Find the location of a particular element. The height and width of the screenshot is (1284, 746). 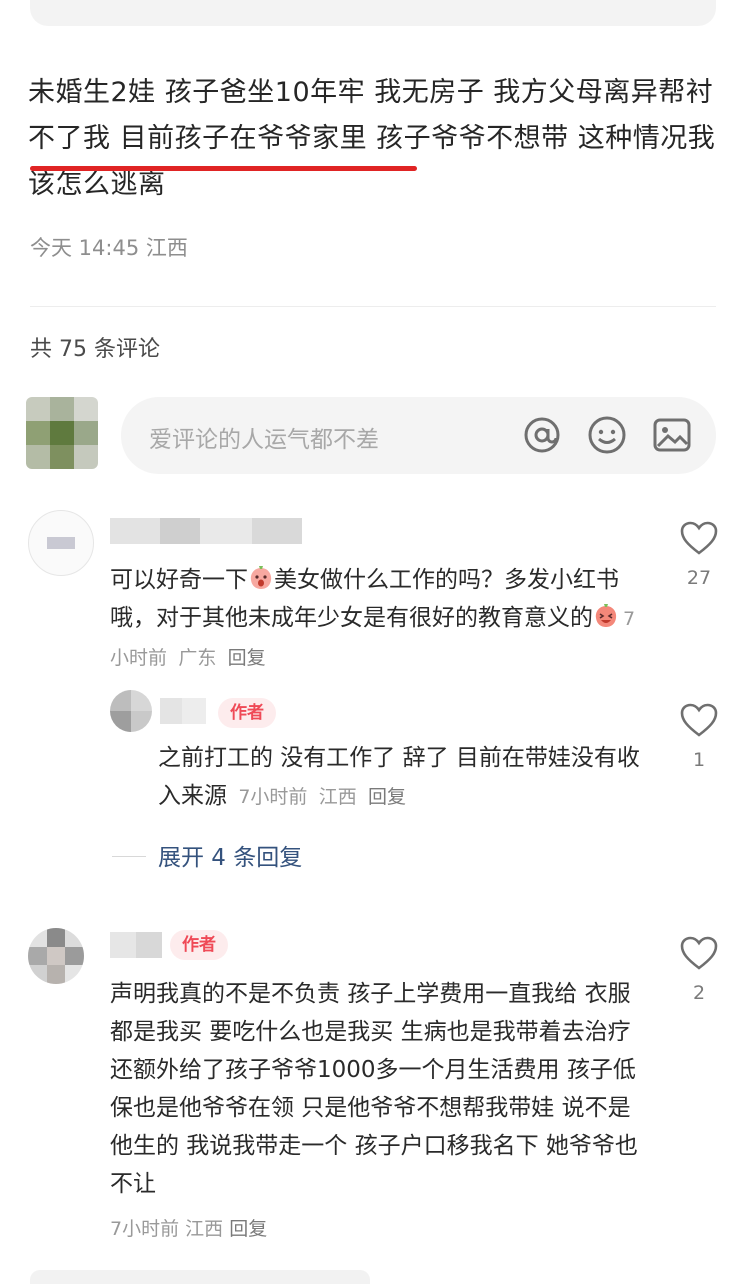

emoji-icon is located at coordinates (607, 435).